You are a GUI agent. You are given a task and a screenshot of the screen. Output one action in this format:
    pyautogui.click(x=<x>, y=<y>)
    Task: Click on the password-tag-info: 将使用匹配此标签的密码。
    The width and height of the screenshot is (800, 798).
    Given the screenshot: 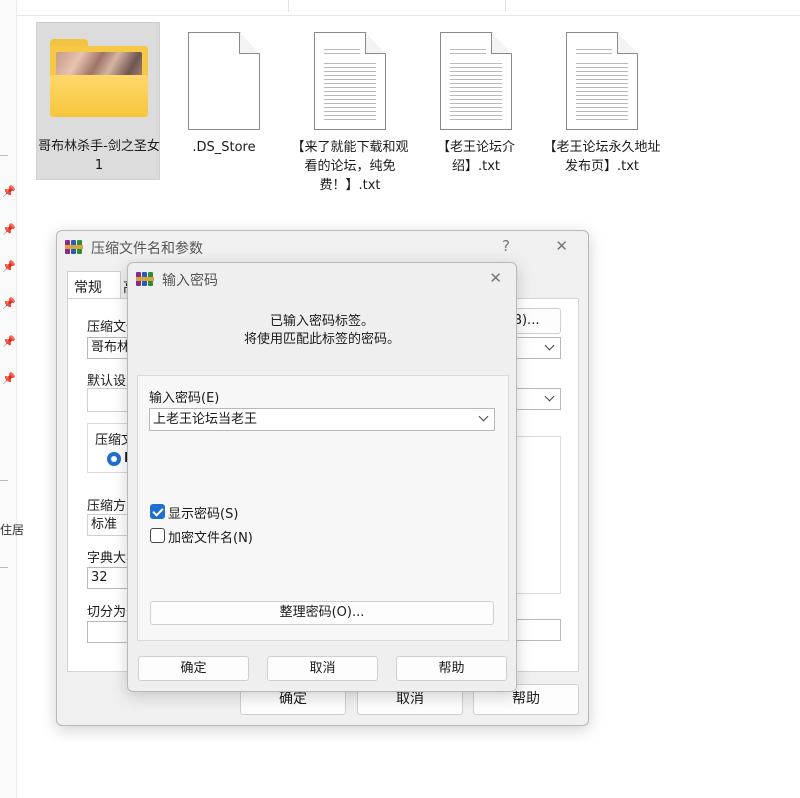 What is the action you would take?
    pyautogui.click(x=321, y=339)
    